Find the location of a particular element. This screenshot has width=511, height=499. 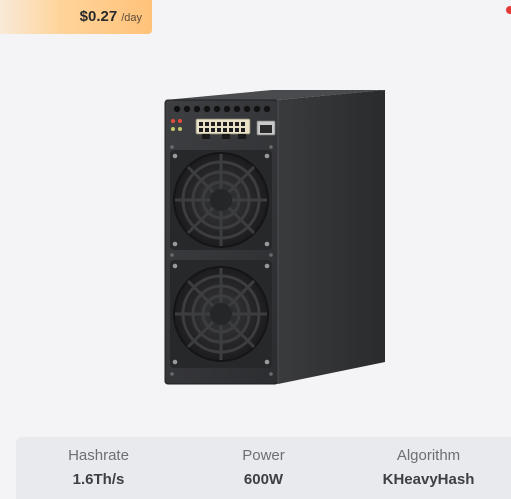

spec-value: 600W is located at coordinates (263, 479).